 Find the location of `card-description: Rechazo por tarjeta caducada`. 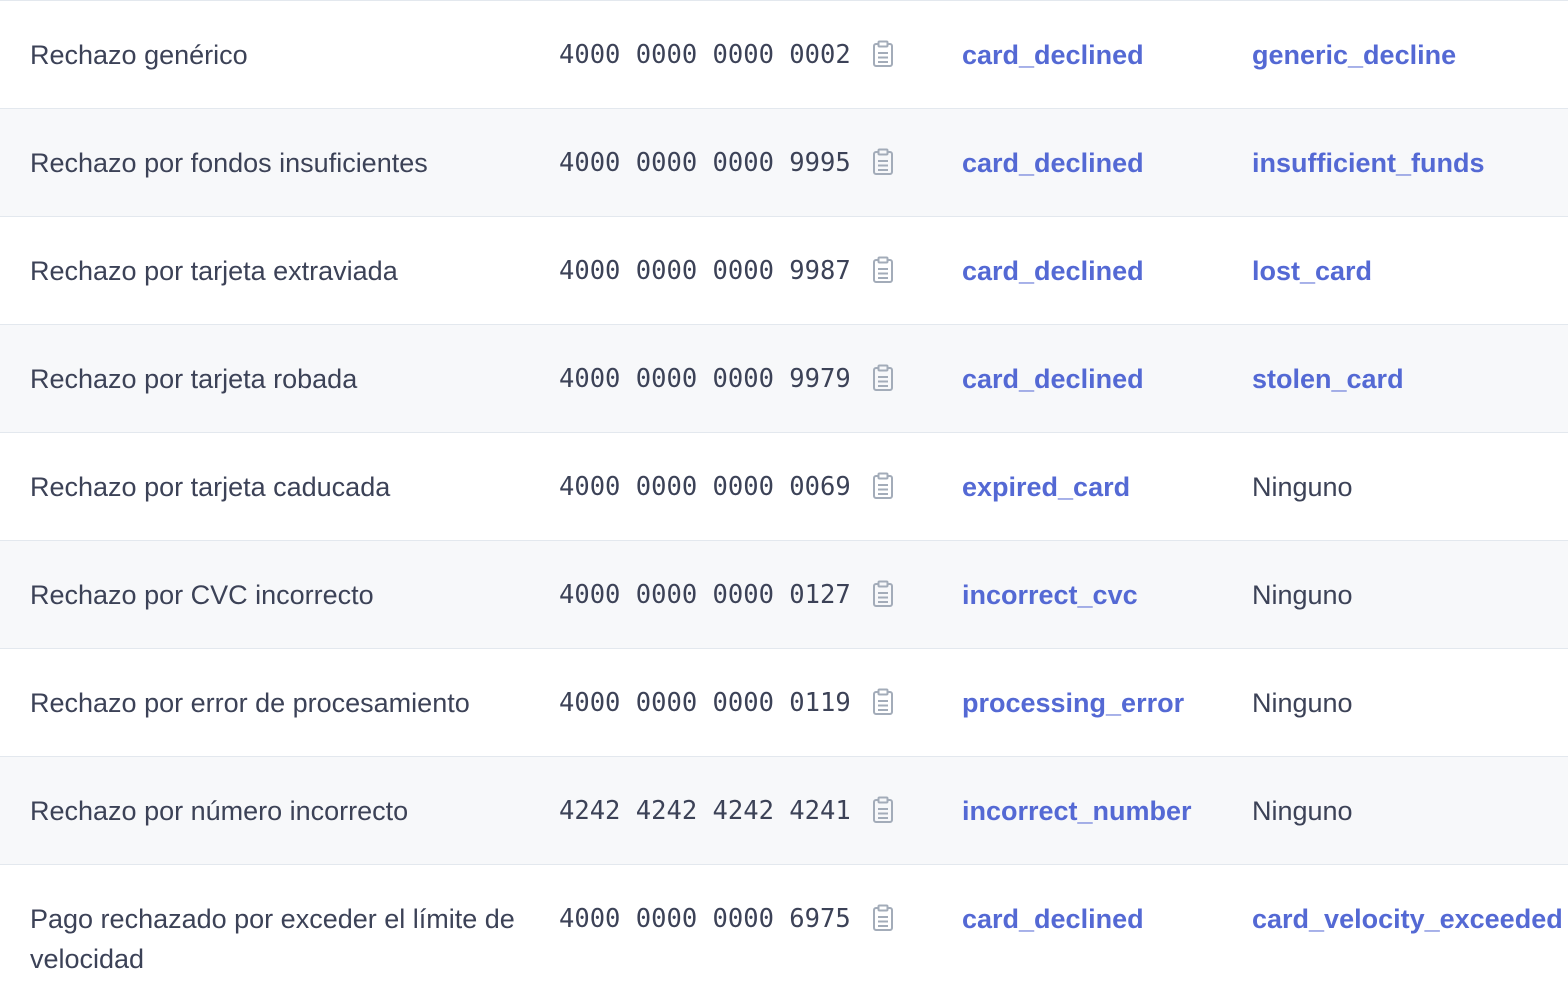

card-description: Rechazo por tarjeta caducada is located at coordinates (210, 487).